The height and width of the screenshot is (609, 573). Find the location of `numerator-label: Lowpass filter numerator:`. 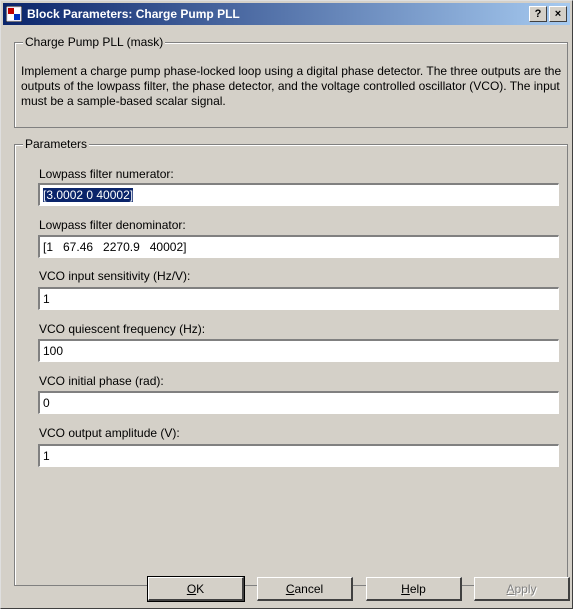

numerator-label: Lowpass filter numerator: is located at coordinates (106, 174).